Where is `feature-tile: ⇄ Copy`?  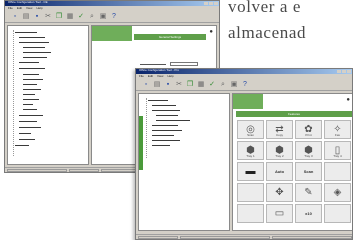
feature-tile: ⇄ Copy is located at coordinates (279, 129).